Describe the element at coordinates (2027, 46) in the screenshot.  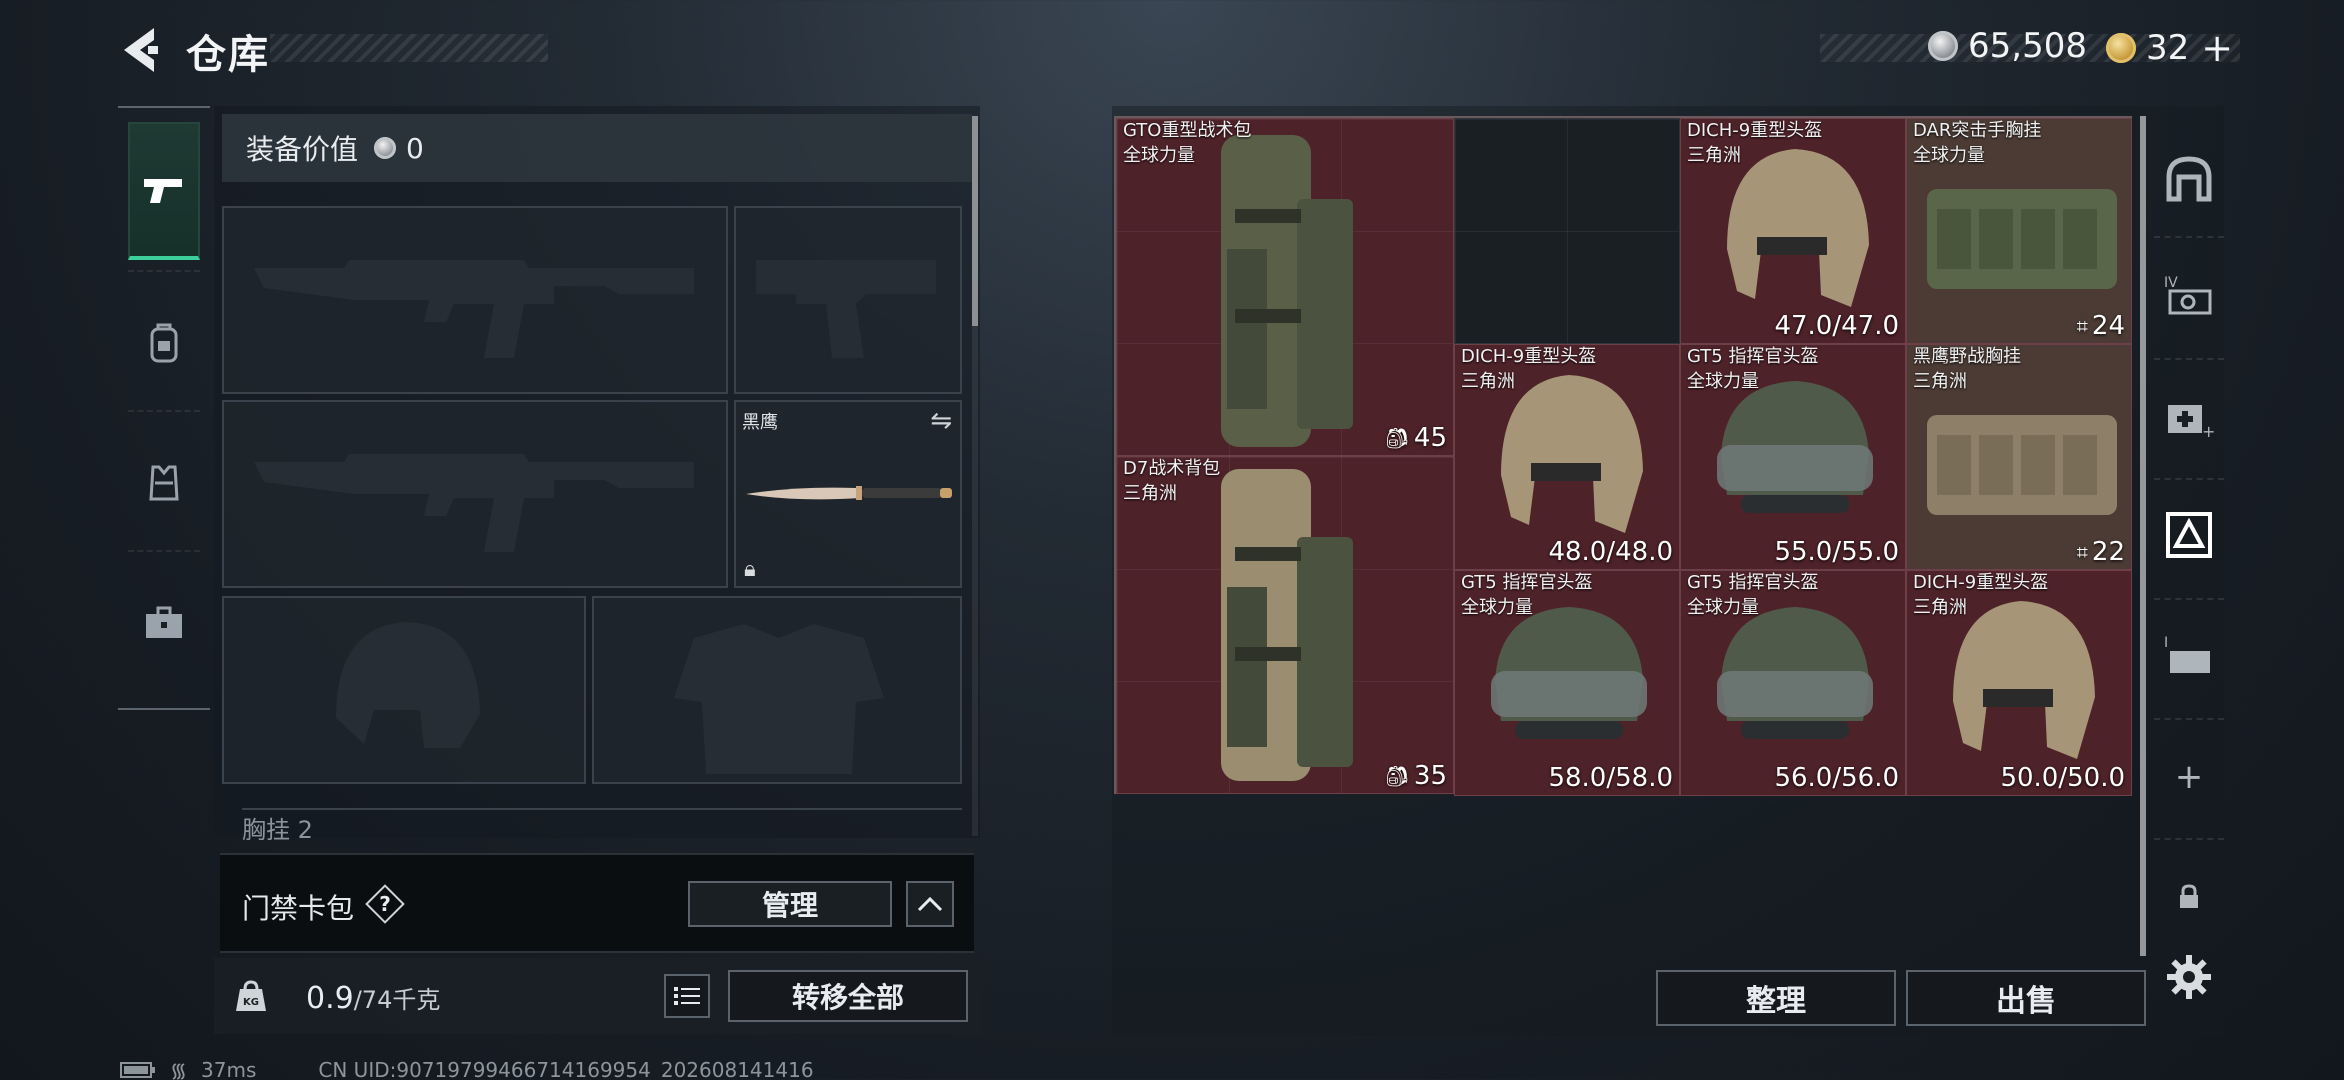
I see `silver-amount: 65,508` at that location.